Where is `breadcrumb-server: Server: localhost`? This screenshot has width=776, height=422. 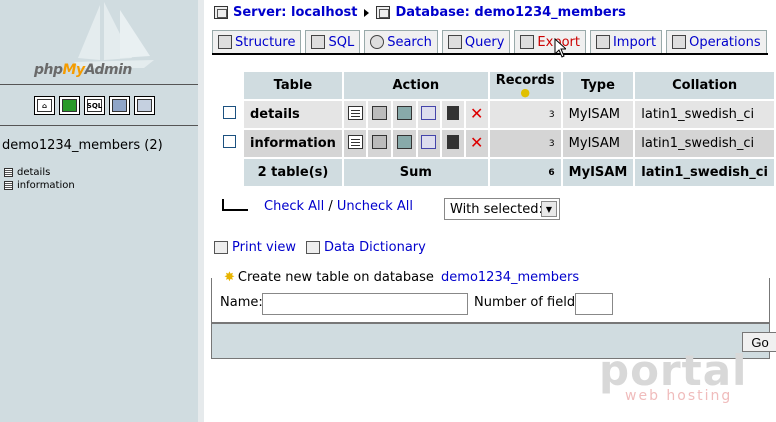 breadcrumb-server: Server: localhost is located at coordinates (295, 12).